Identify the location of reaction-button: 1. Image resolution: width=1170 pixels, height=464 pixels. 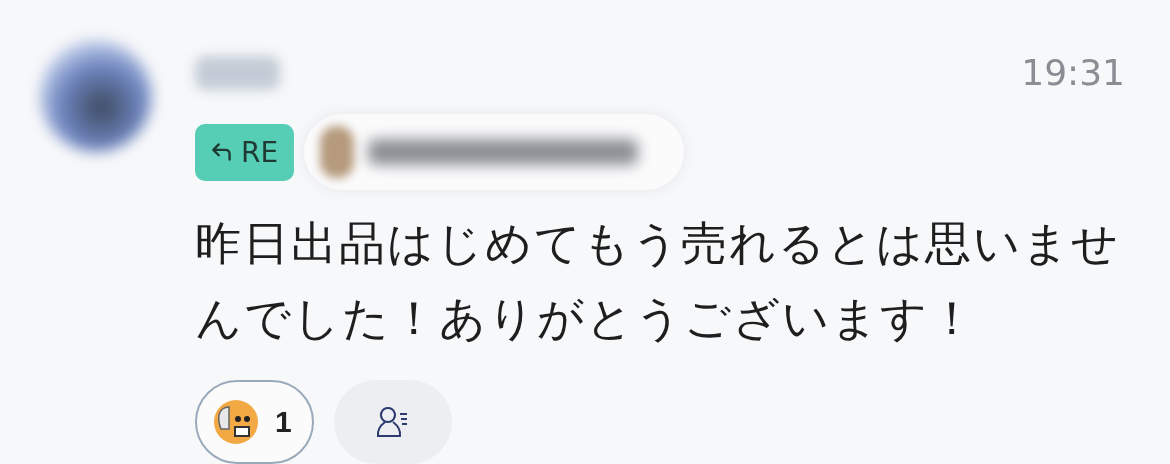
(254, 422).